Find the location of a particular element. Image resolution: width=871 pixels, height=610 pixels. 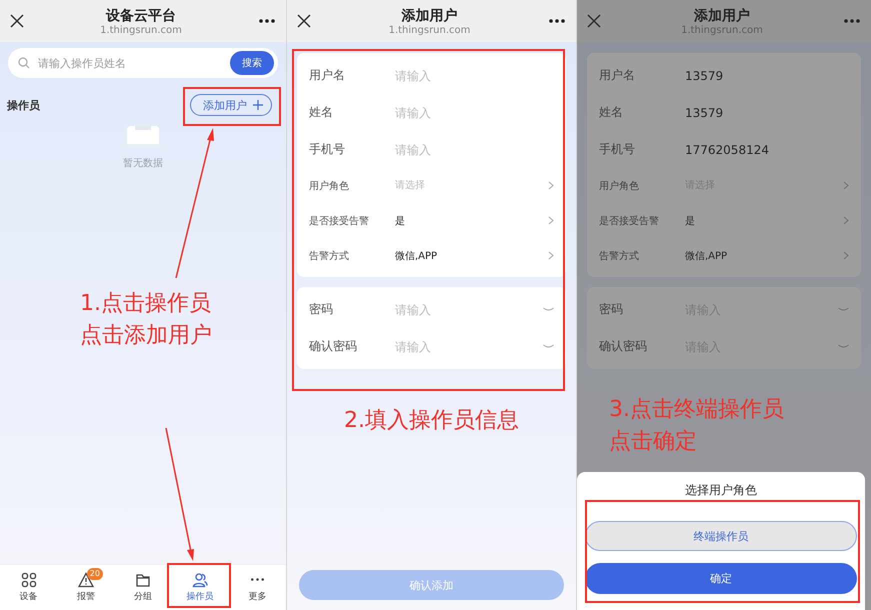

tab-item: 分组 is located at coordinates (143, 587).